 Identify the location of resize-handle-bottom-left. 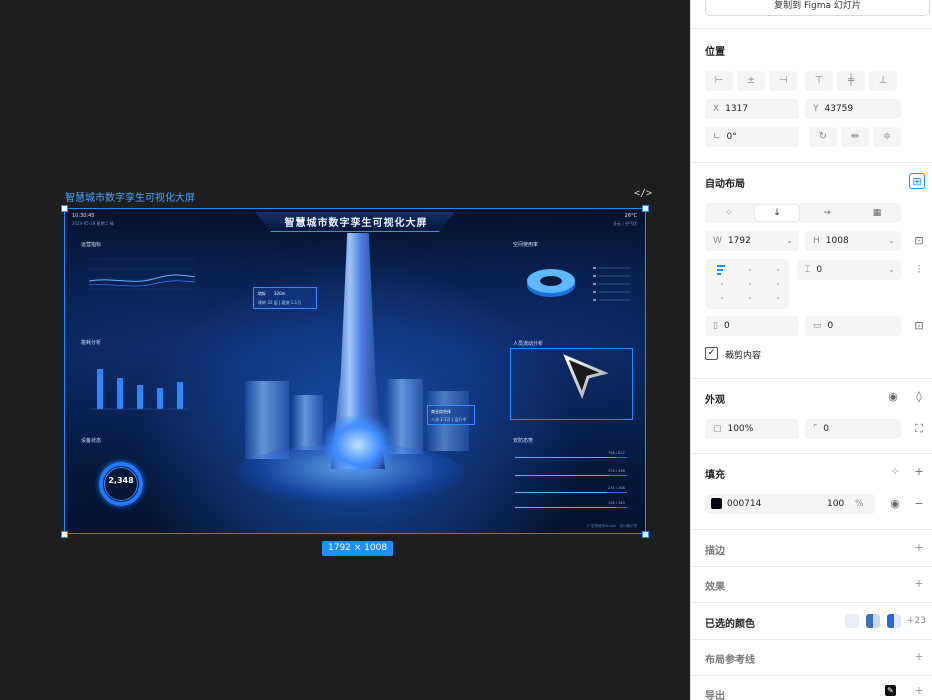
(64, 534).